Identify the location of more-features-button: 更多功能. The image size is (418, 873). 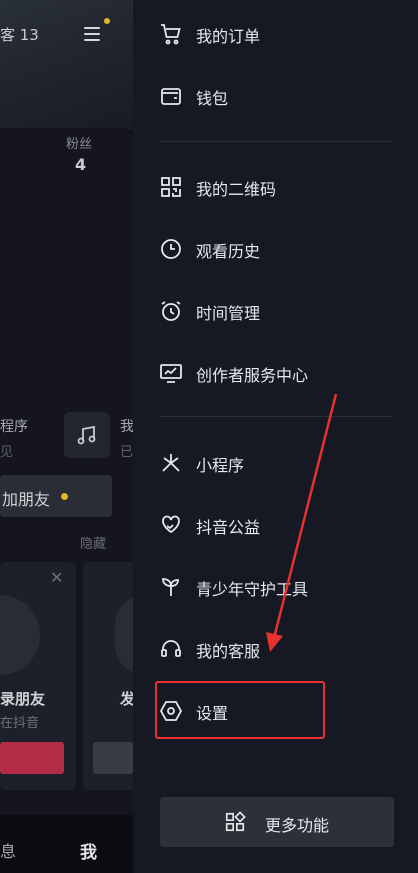
(277, 822).